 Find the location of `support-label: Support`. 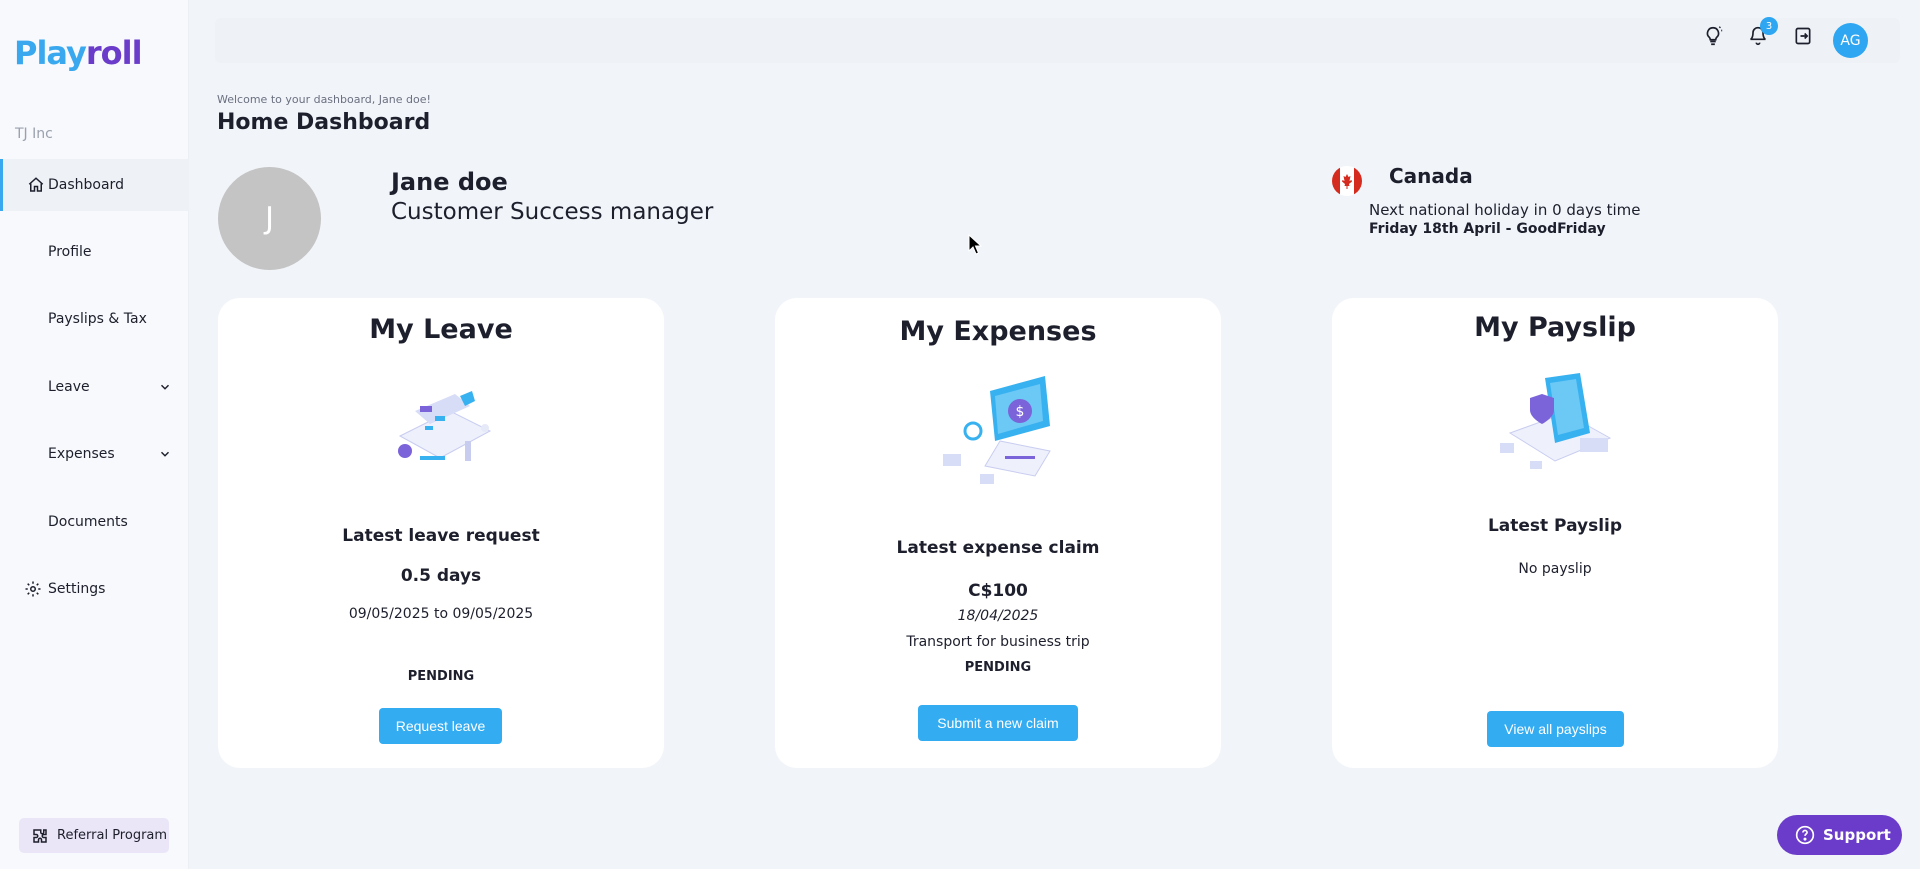

support-label: Support is located at coordinates (1857, 835).